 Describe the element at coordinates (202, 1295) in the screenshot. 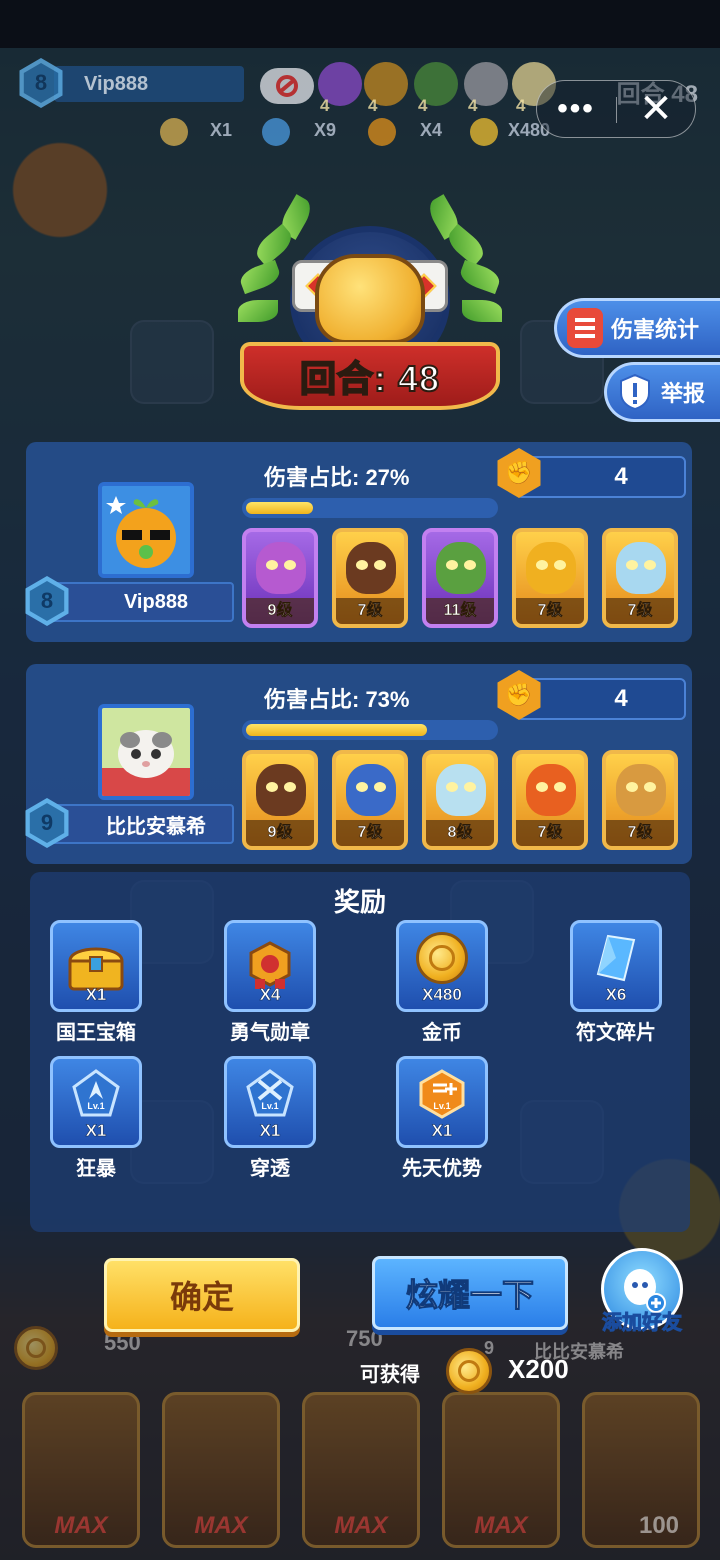

I see `confirm-button: 确定` at that location.